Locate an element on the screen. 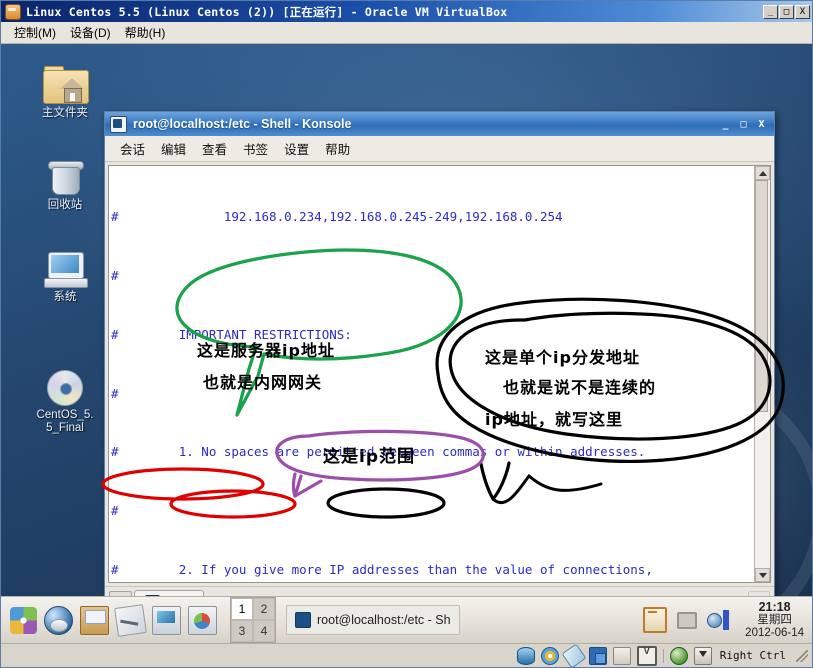  konsole-icon is located at coordinates (303, 620).